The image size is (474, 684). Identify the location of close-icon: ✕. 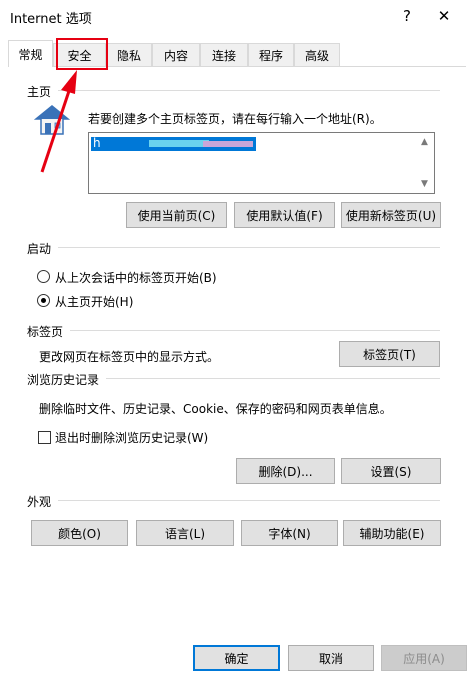
(444, 16).